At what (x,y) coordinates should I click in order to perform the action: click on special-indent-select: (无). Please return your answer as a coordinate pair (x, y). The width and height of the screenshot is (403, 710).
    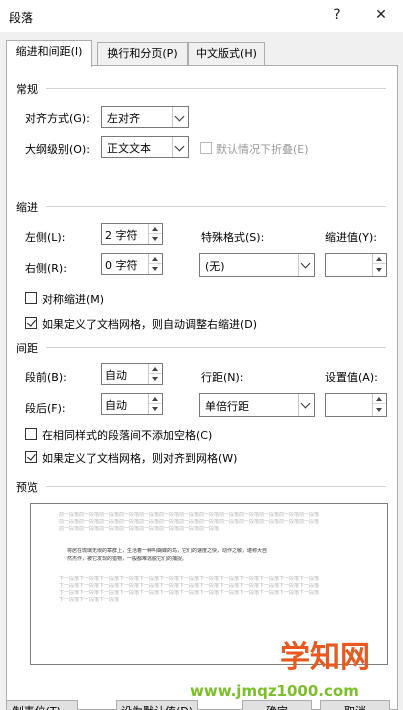
    Looking at the image, I should click on (257, 265).